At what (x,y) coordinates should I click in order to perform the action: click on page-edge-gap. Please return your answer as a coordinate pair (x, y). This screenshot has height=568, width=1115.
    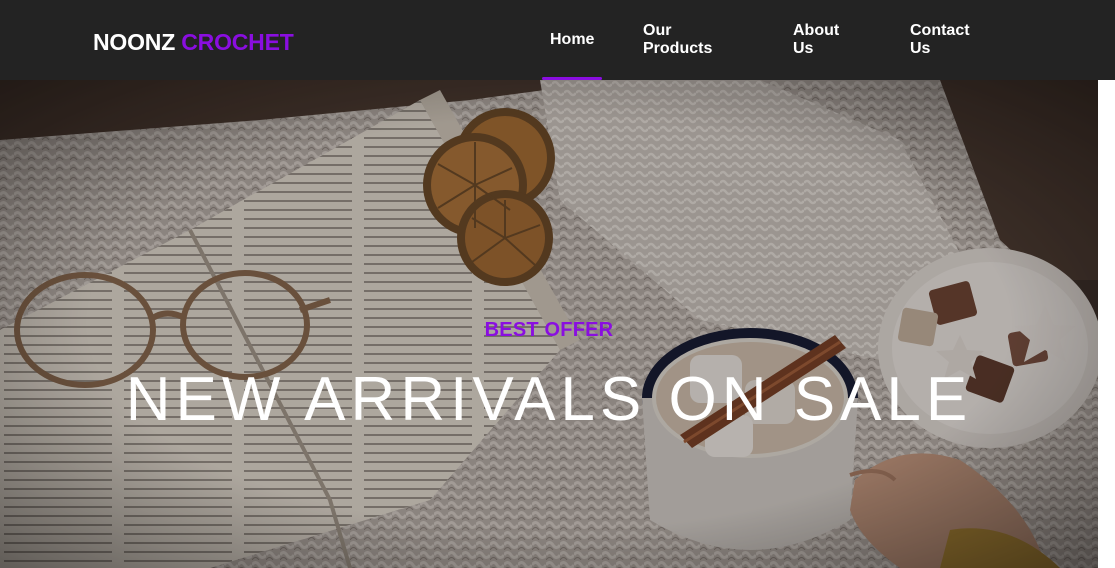
    Looking at the image, I should click on (1106, 324).